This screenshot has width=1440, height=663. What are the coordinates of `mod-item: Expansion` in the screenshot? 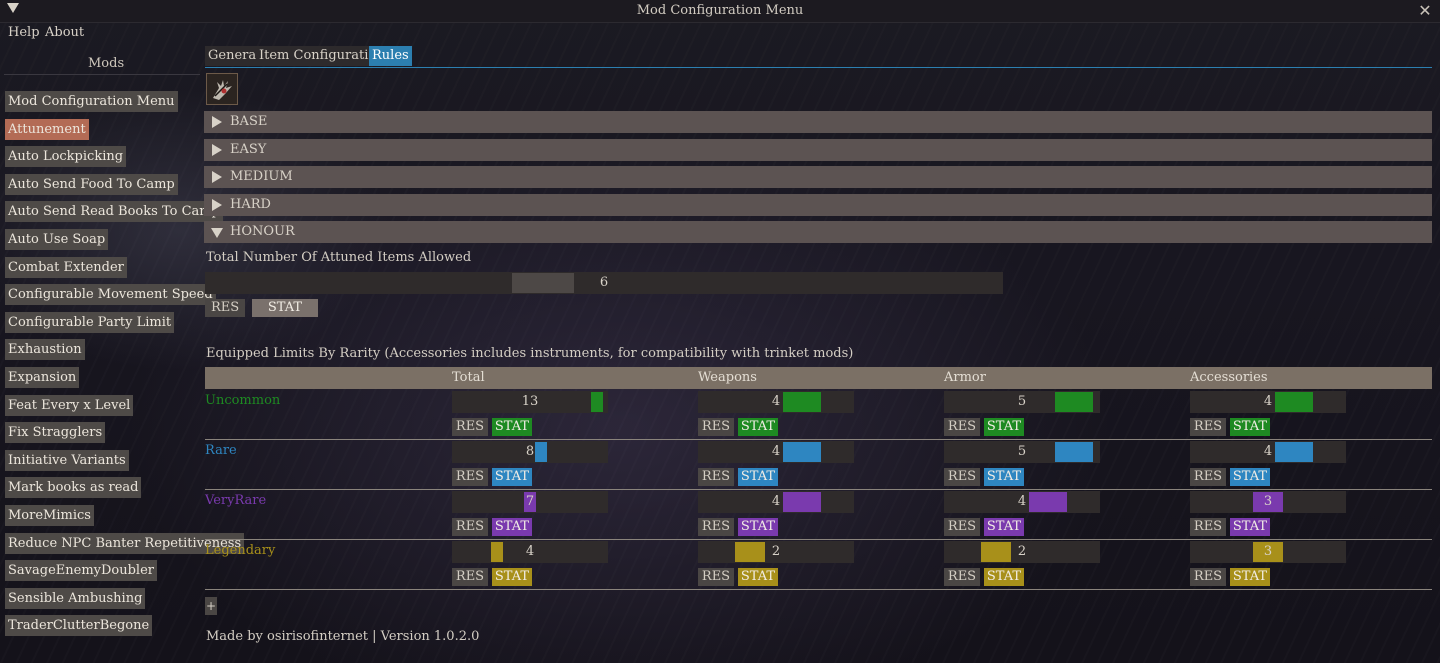 It's located at (42, 377).